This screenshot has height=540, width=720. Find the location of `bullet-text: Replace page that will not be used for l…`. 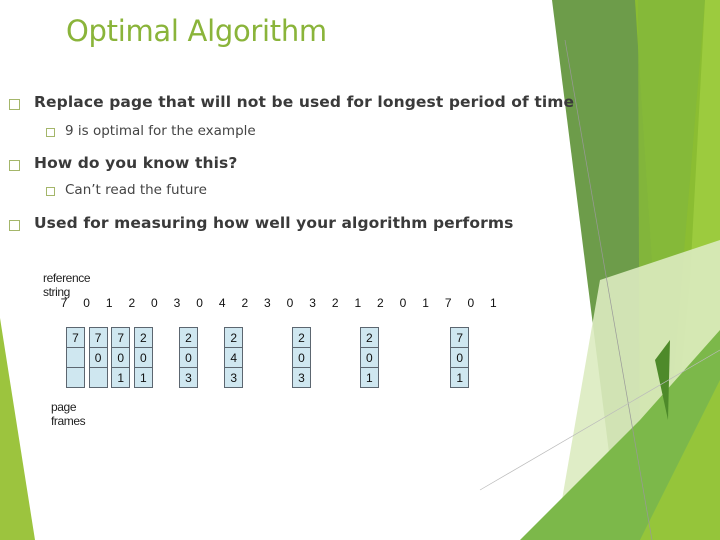

bullet-text: Replace page that will not be used for l… is located at coordinates (304, 102).